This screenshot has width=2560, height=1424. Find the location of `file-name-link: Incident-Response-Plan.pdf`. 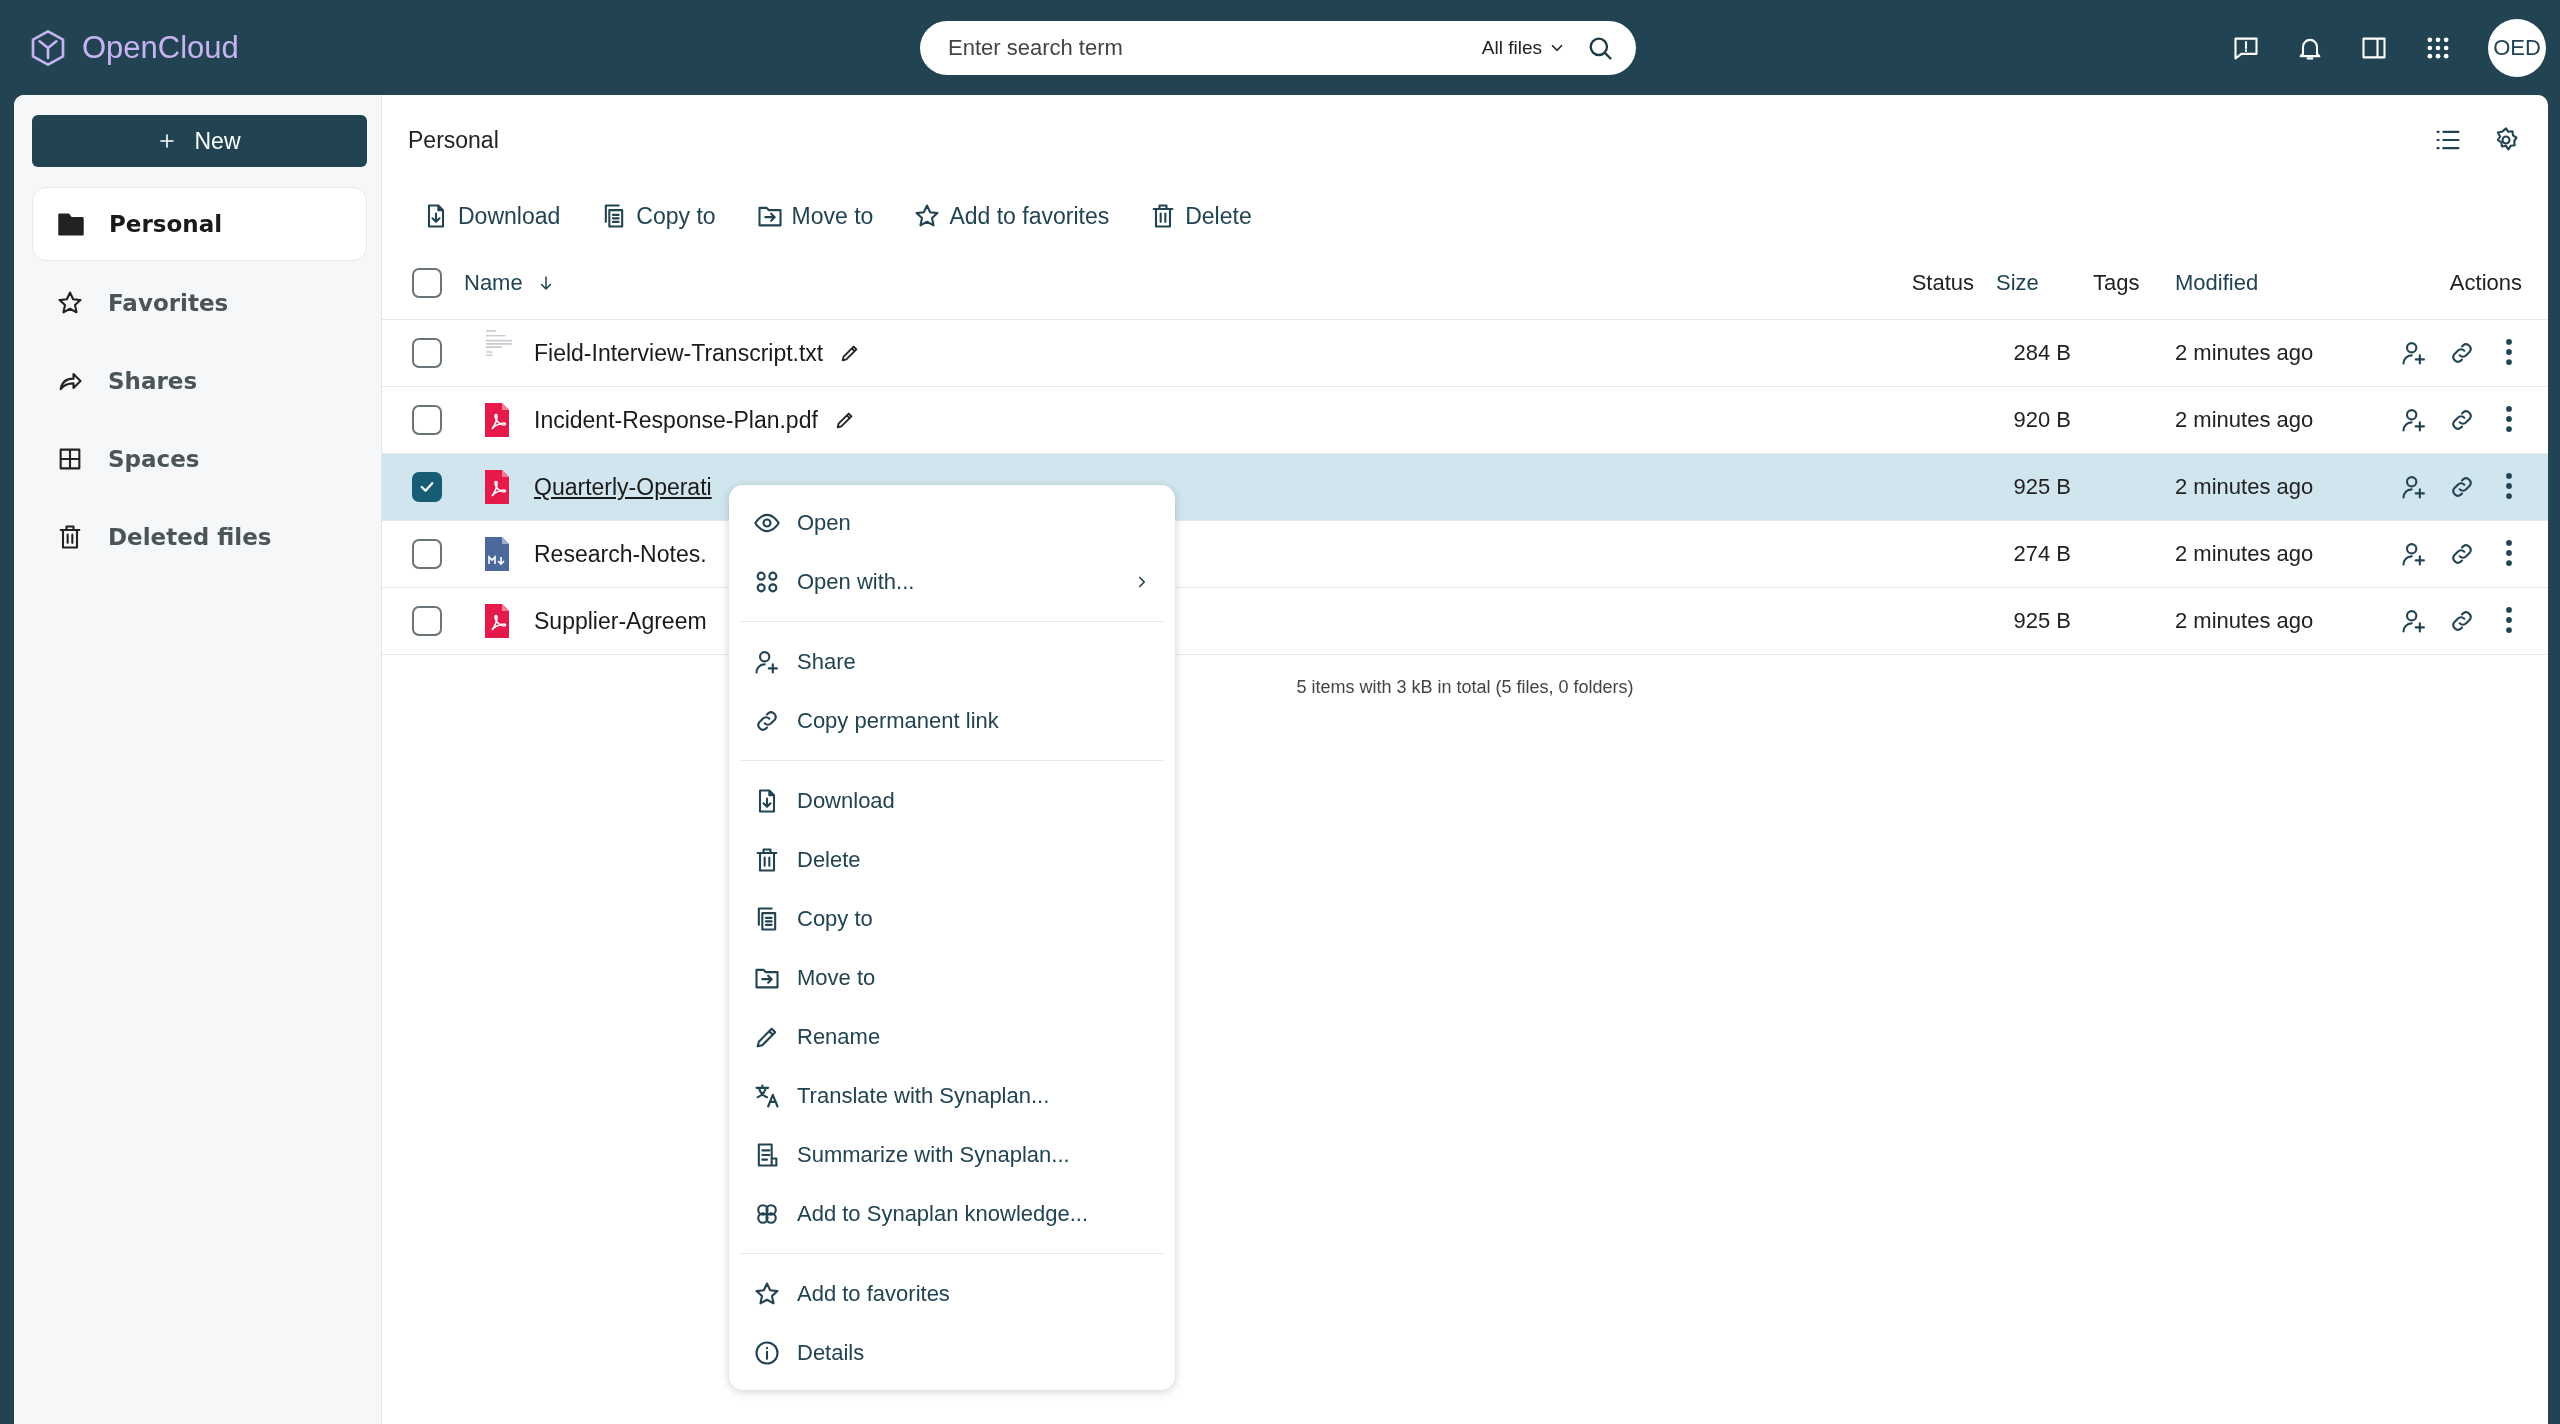

file-name-link: Incident-Response-Plan.pdf is located at coordinates (676, 420).